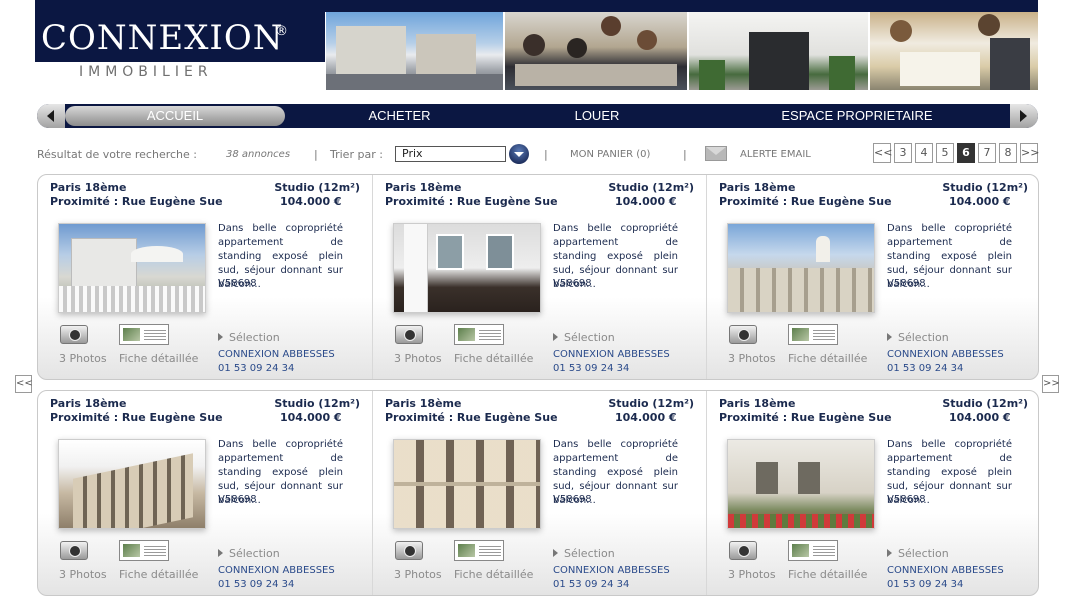 The image size is (1070, 600). What do you see at coordinates (1051, 384) in the screenshot?
I see `side-next-button: >>` at bounding box center [1051, 384].